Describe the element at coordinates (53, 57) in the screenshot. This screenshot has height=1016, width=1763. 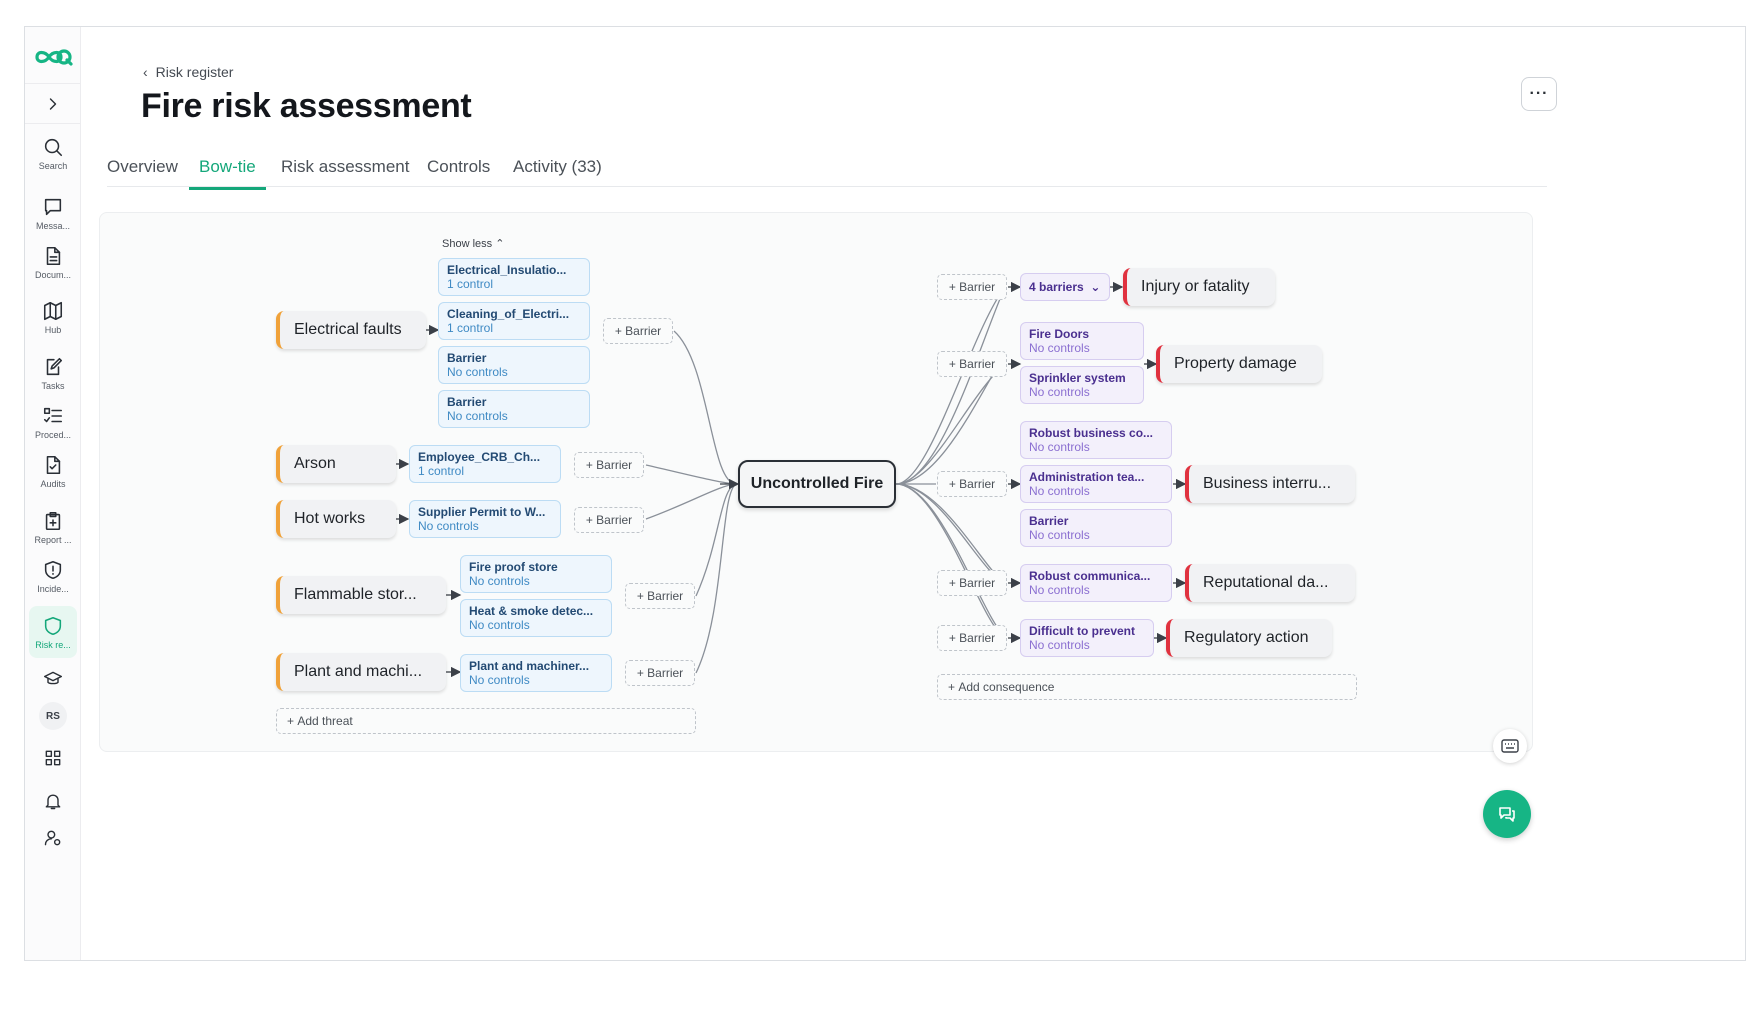
I see `app-logo-icon` at that location.